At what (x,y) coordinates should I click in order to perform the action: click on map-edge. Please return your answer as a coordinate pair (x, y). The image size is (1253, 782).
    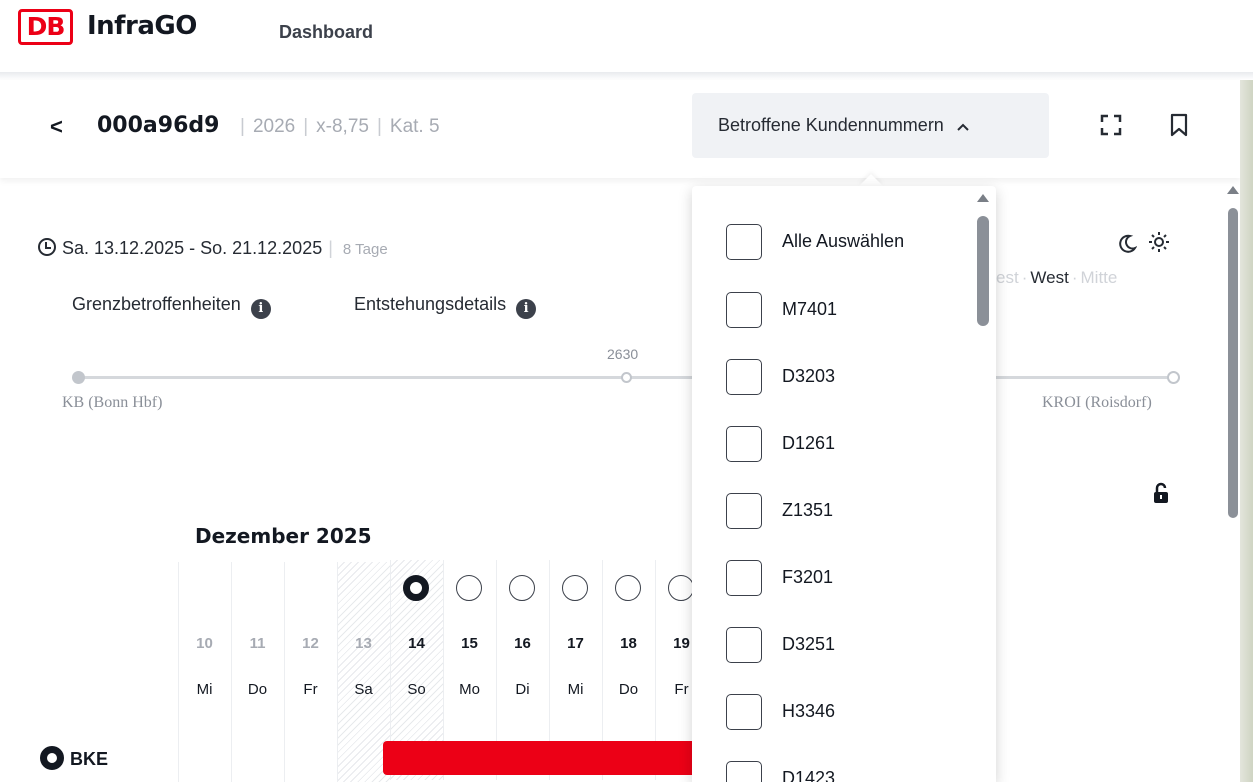
    Looking at the image, I should click on (1246, 431).